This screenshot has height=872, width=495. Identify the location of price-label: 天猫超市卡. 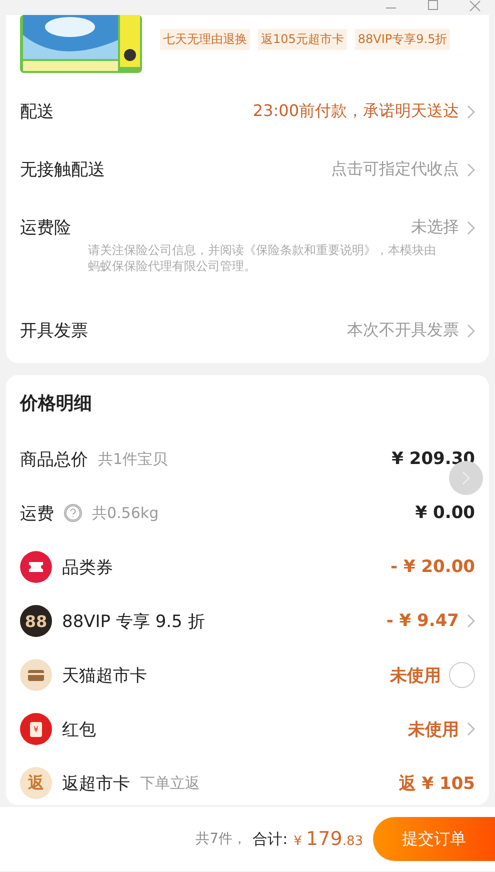
(104, 675).